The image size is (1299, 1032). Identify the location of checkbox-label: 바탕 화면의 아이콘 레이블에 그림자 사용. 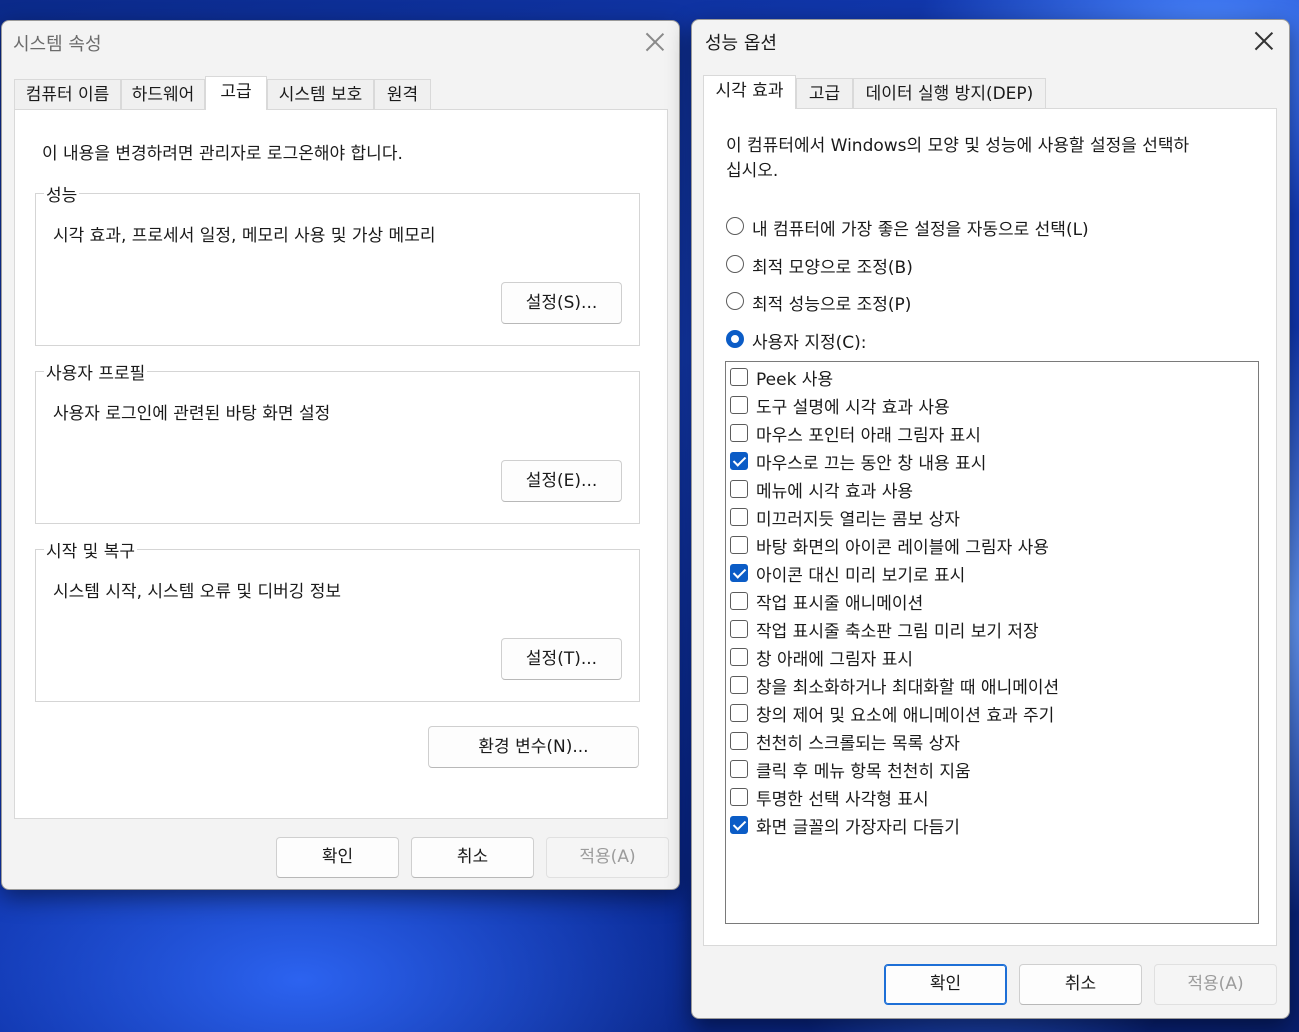
(902, 548).